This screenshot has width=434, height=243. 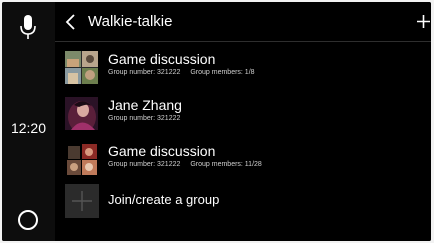 What do you see at coordinates (81, 113) in the screenshot?
I see `contact-avatar-photo` at bounding box center [81, 113].